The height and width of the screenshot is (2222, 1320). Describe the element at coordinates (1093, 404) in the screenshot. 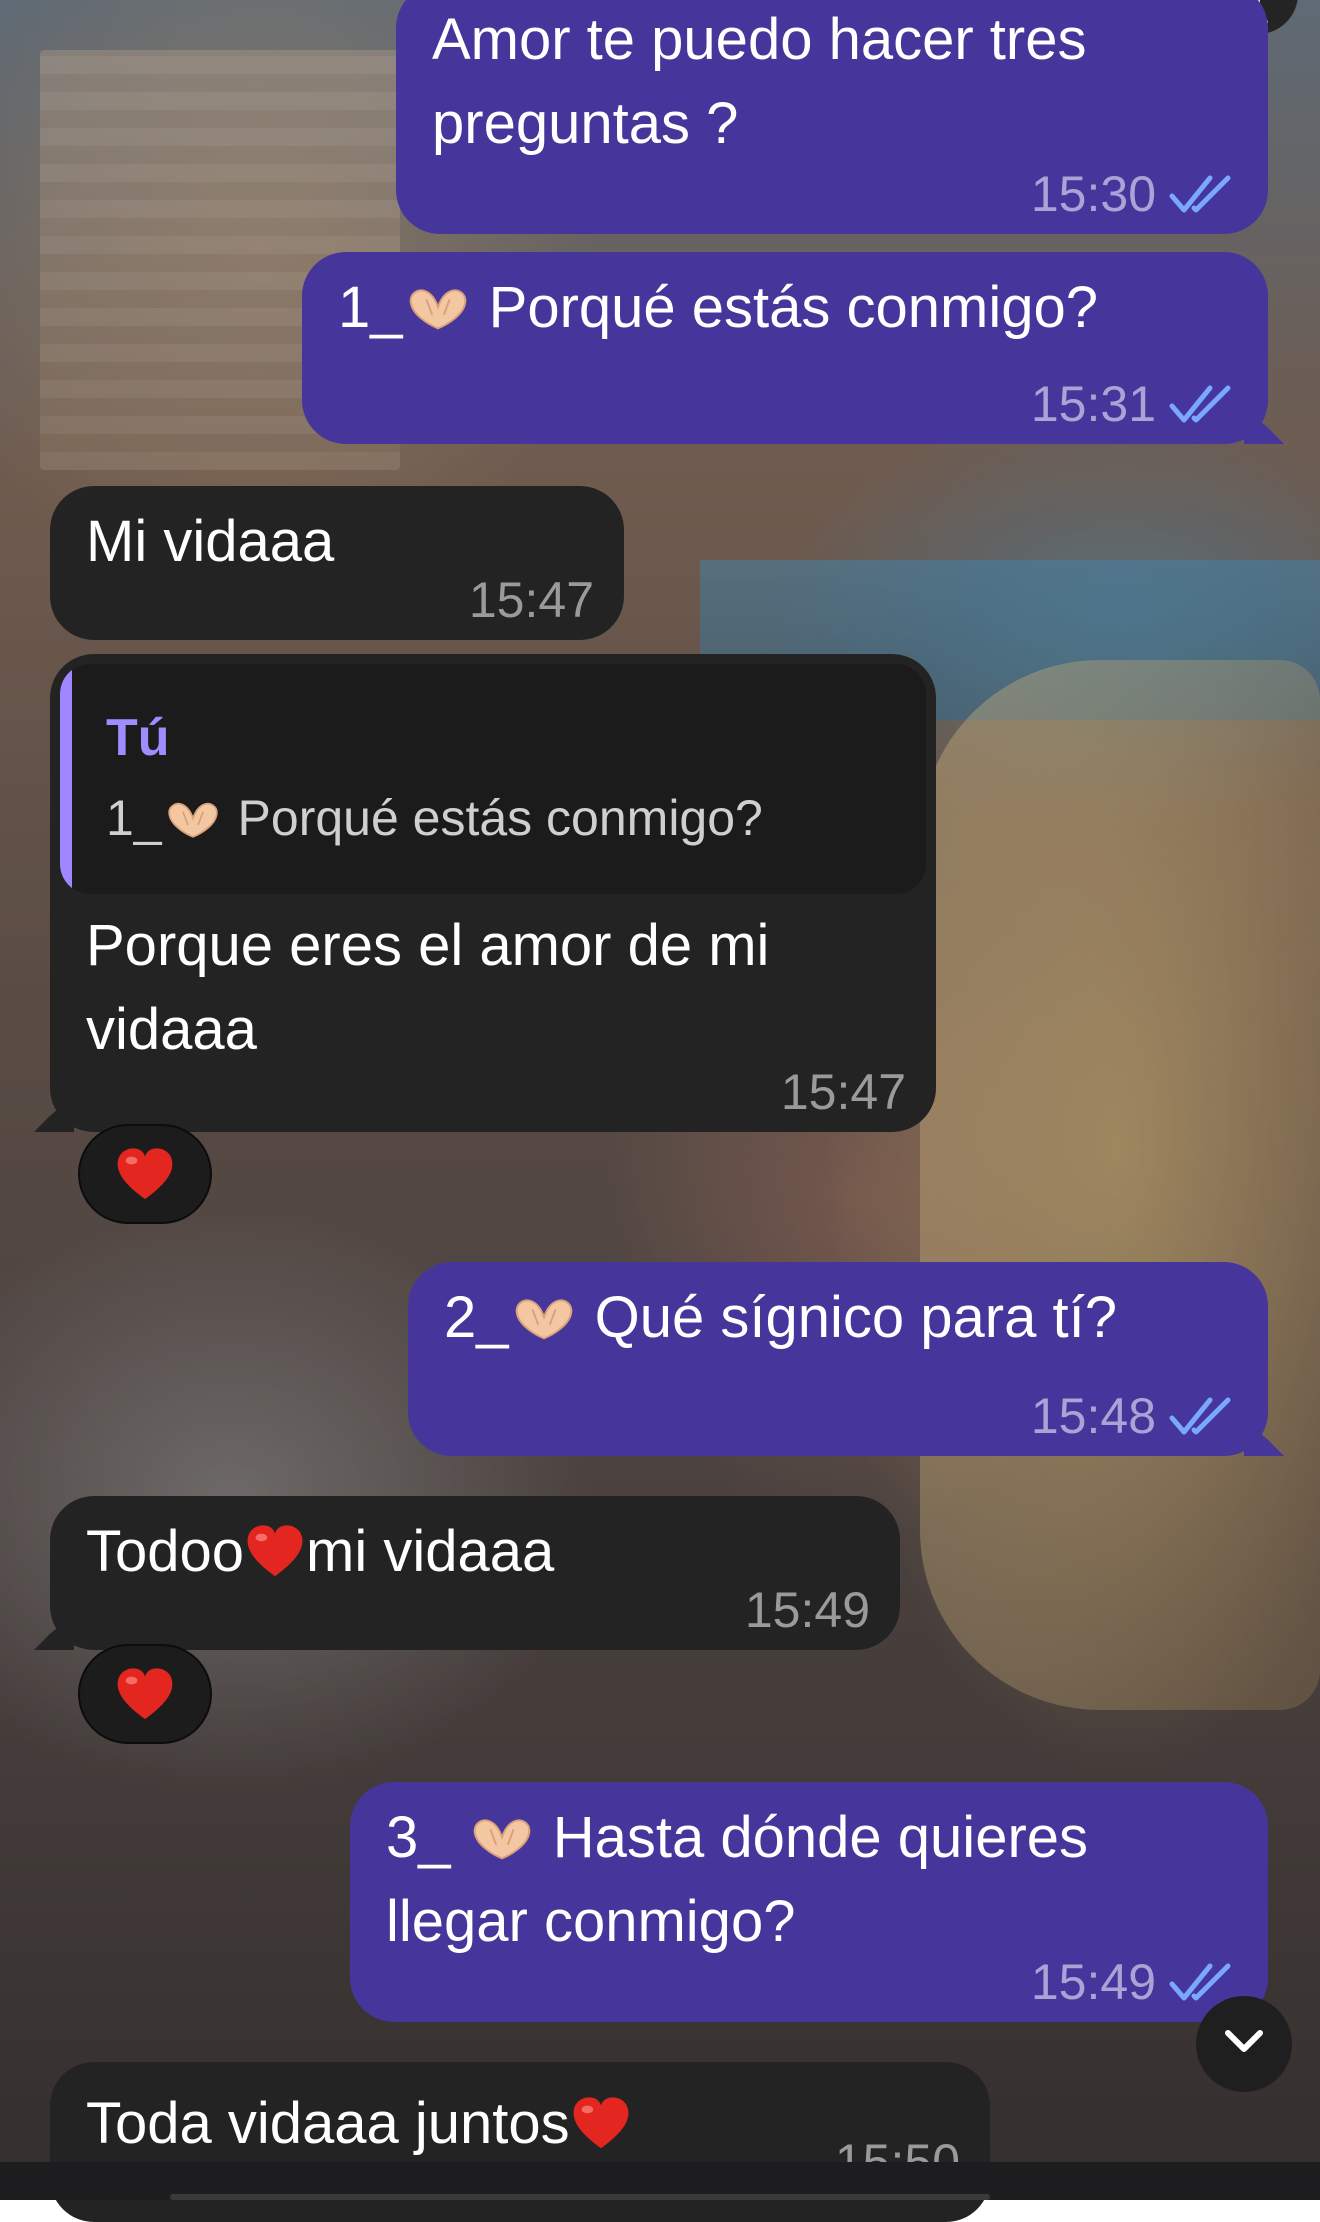

I see `message-time: 15:31` at that location.